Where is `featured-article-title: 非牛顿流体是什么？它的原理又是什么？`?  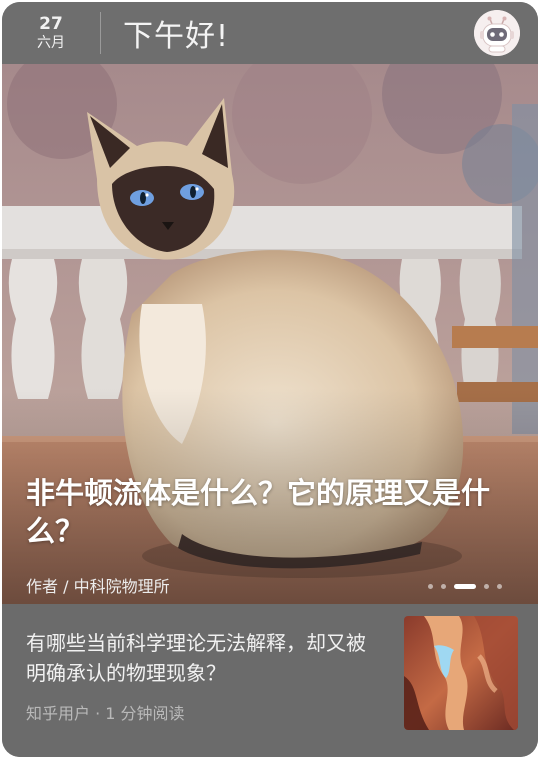
featured-article-title: 非牛顿流体是什么？它的原理又是什么？ is located at coordinates (279, 512).